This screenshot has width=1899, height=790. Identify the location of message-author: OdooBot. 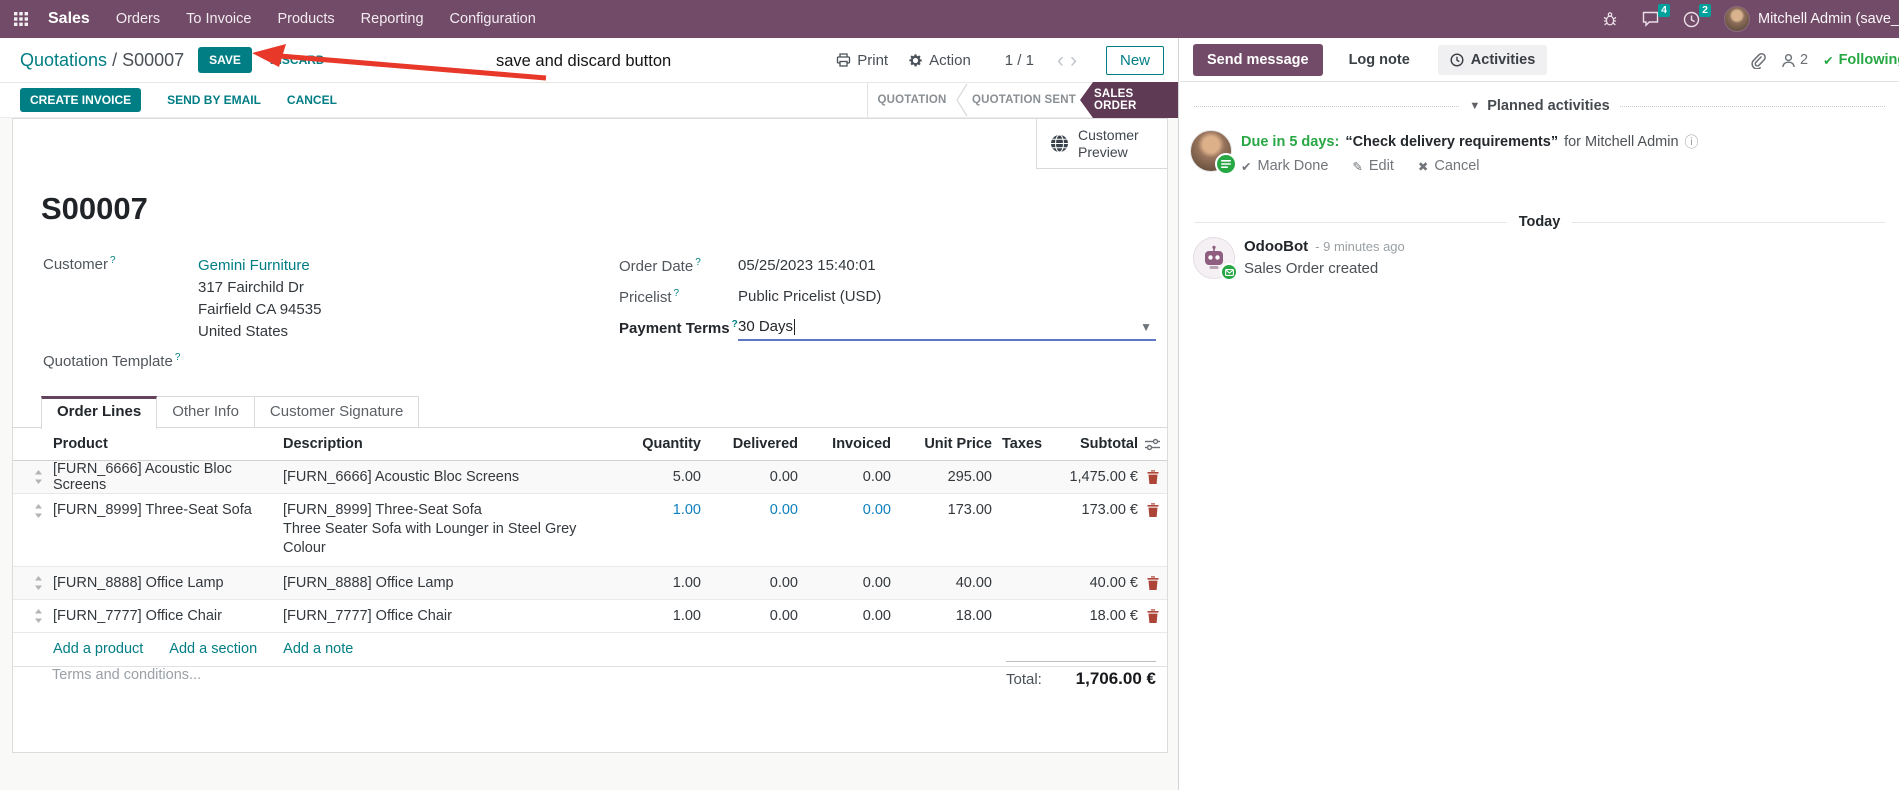
(1276, 246).